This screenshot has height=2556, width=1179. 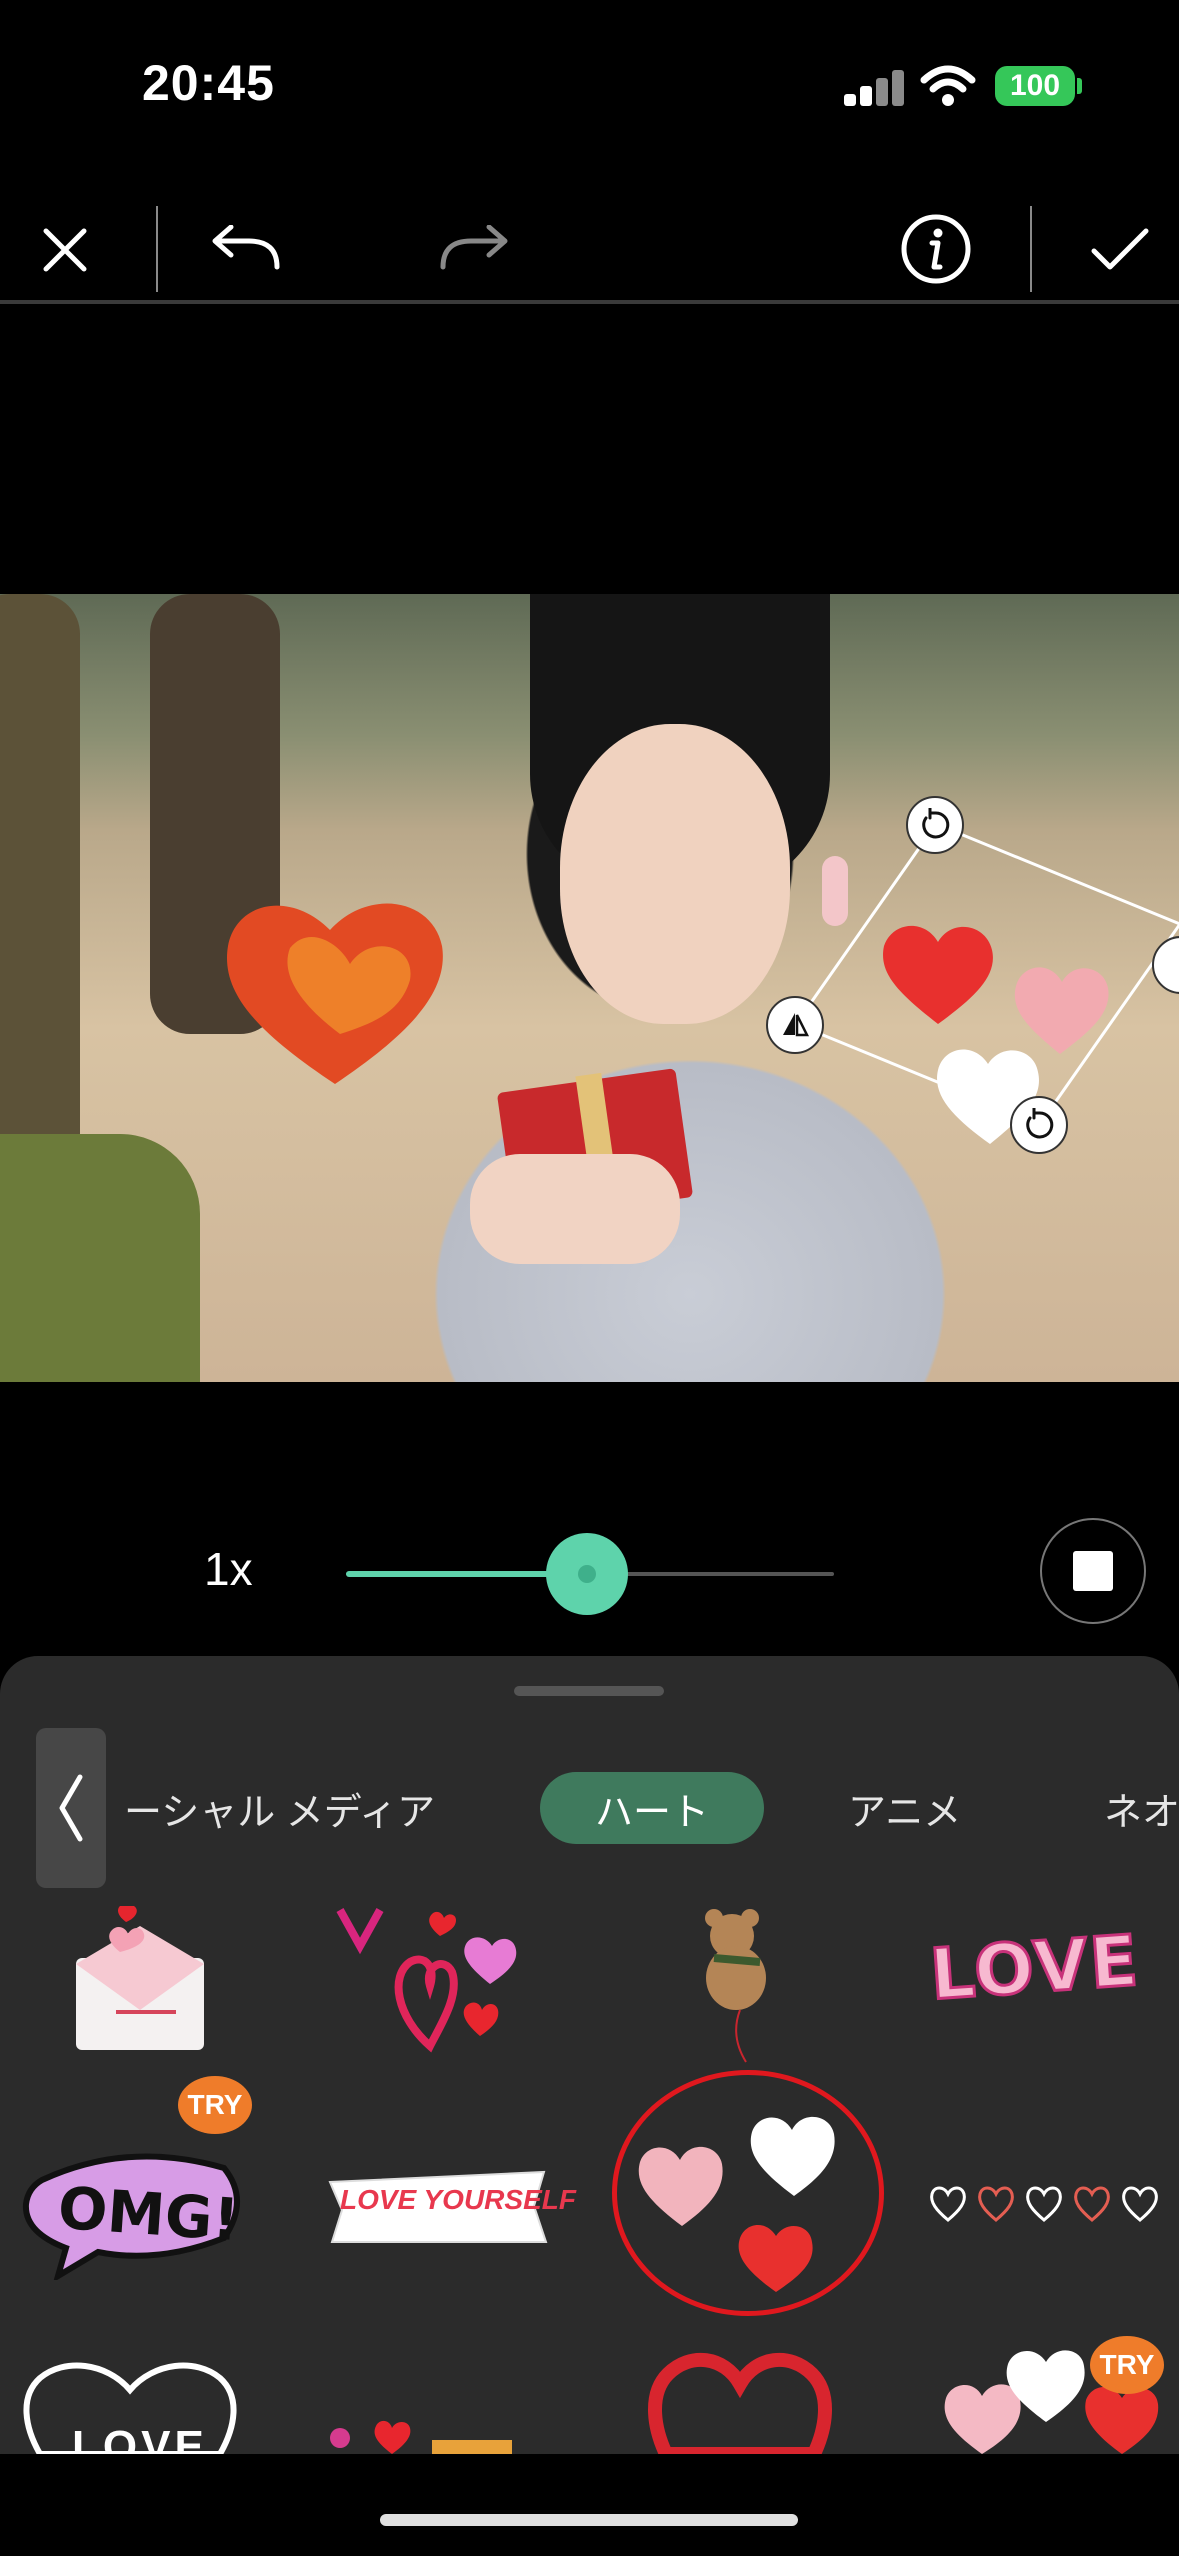 I want to click on info-icon, so click(x=936, y=249).